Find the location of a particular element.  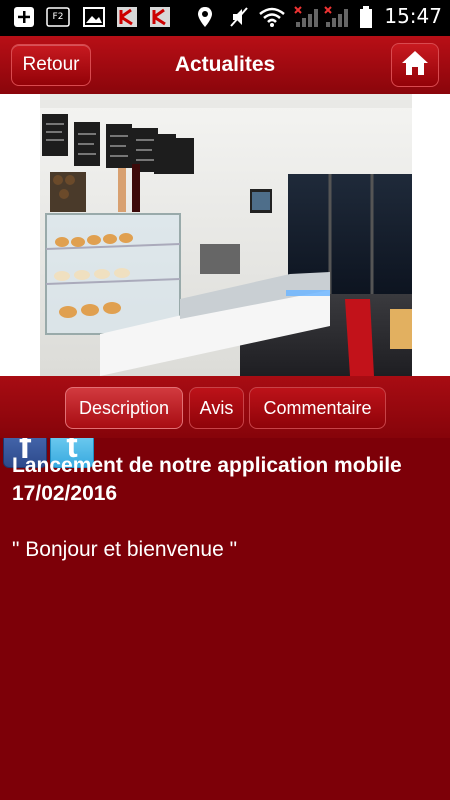

f2-label: F2 is located at coordinates (58, 17).